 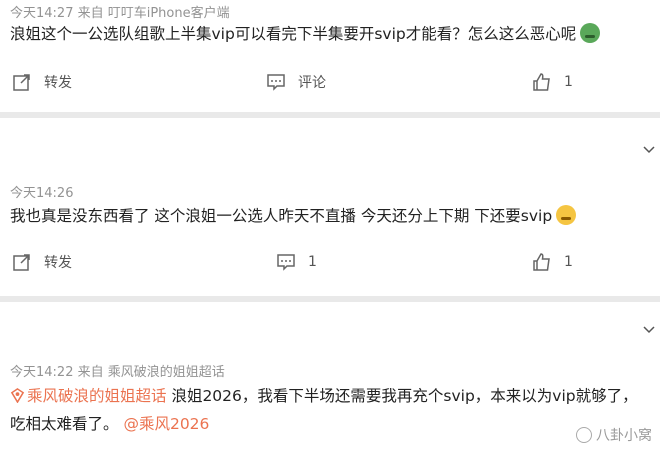 I want to click on tired-emoji-icon, so click(x=566, y=215).